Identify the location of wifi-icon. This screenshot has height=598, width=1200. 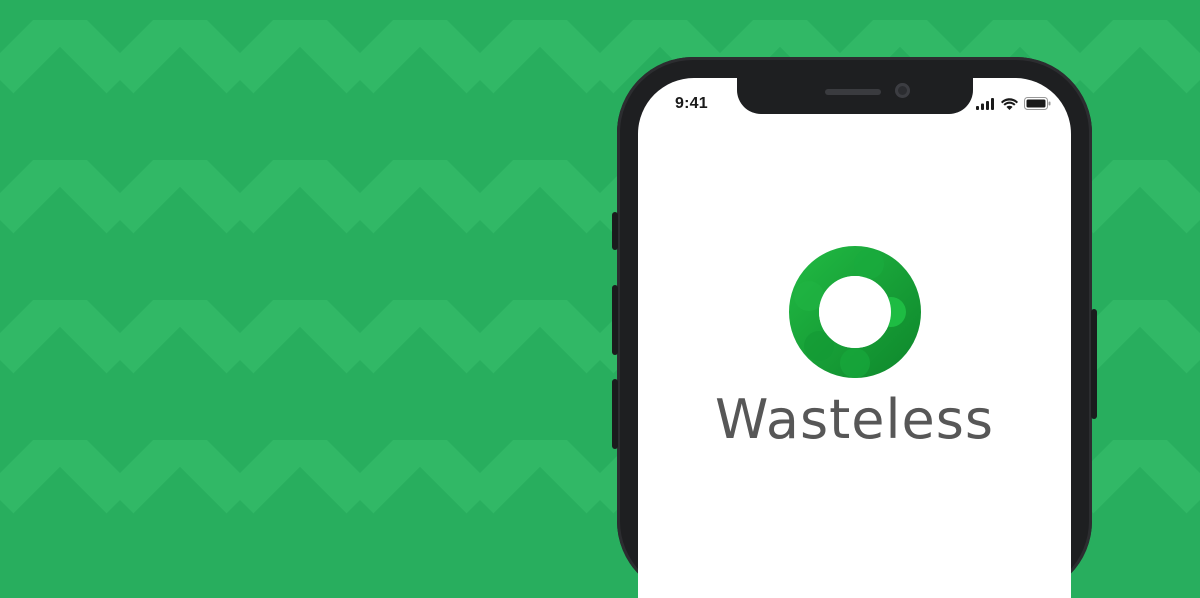
(1009, 103).